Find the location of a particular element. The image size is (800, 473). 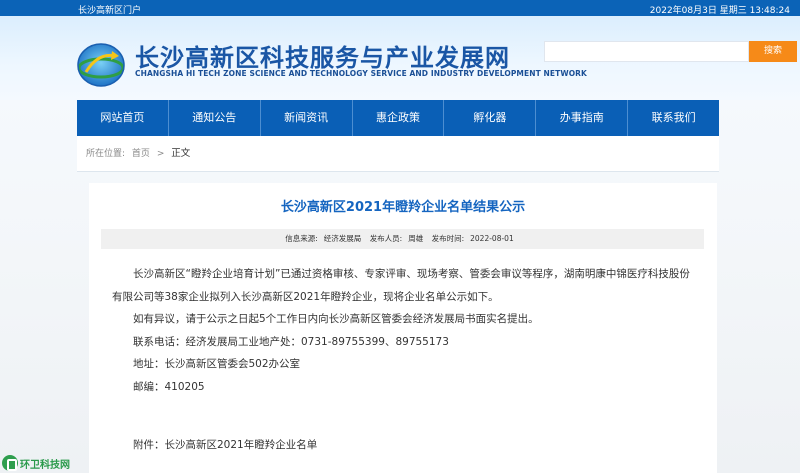

breadcrumb-current: 正文 is located at coordinates (181, 153).